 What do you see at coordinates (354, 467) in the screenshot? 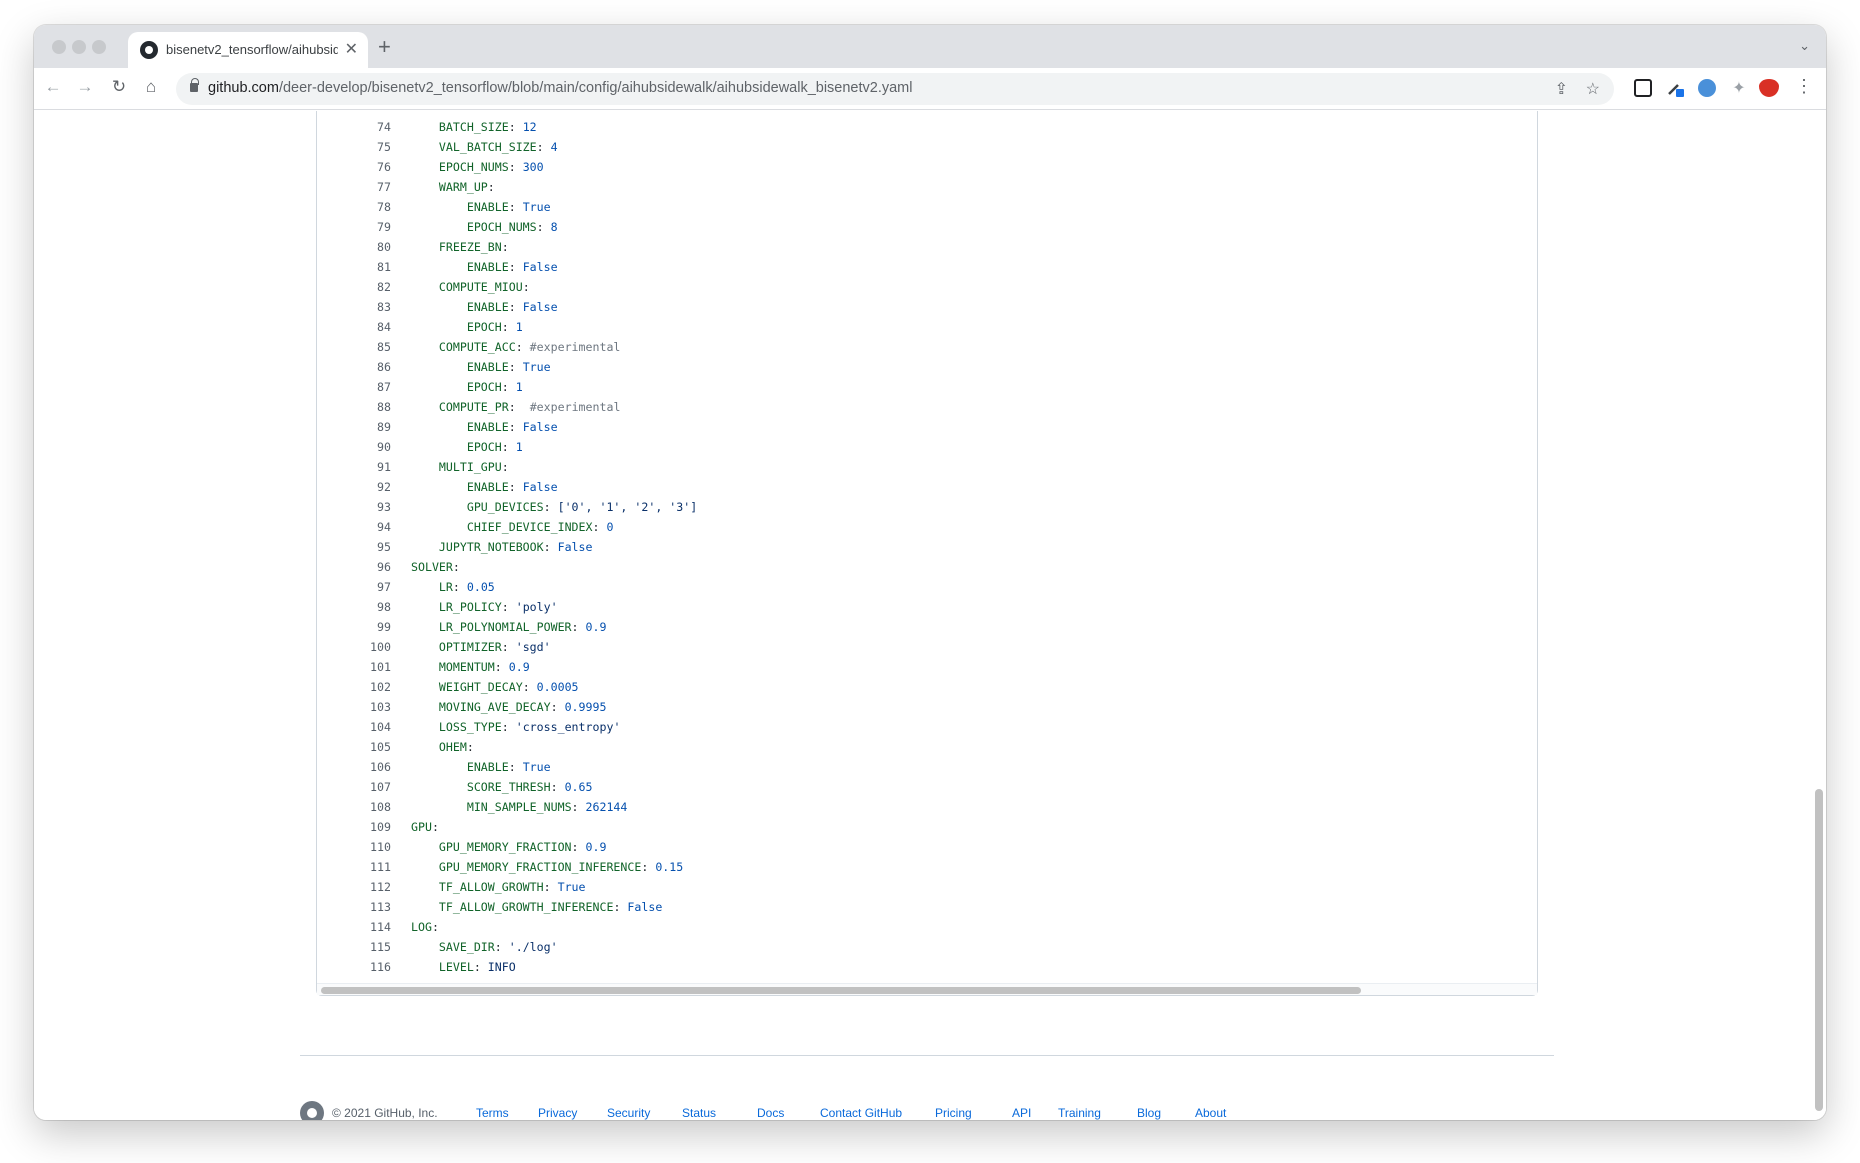
I see `line-number: 91` at bounding box center [354, 467].